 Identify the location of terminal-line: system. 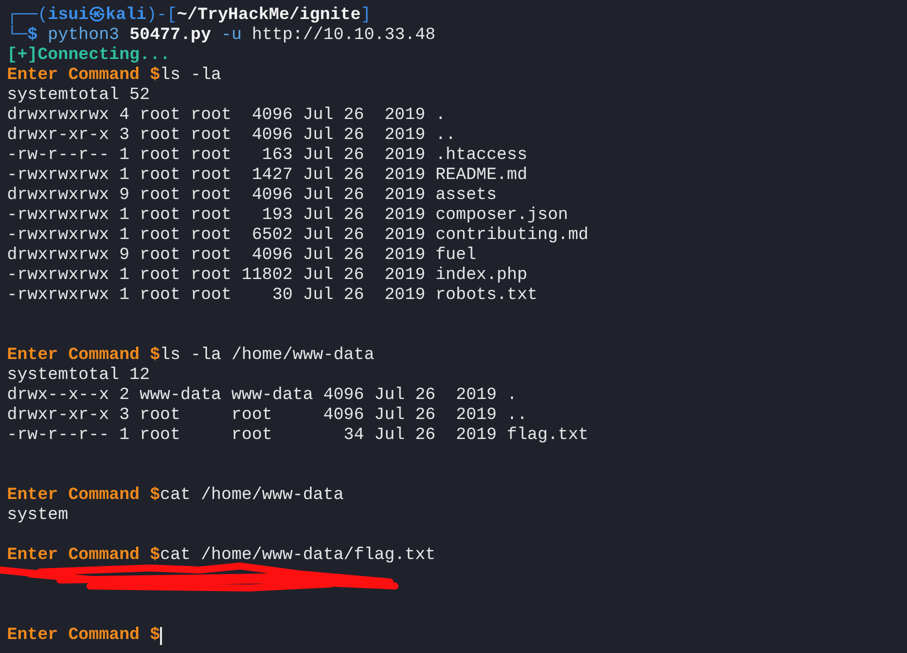
(37, 516).